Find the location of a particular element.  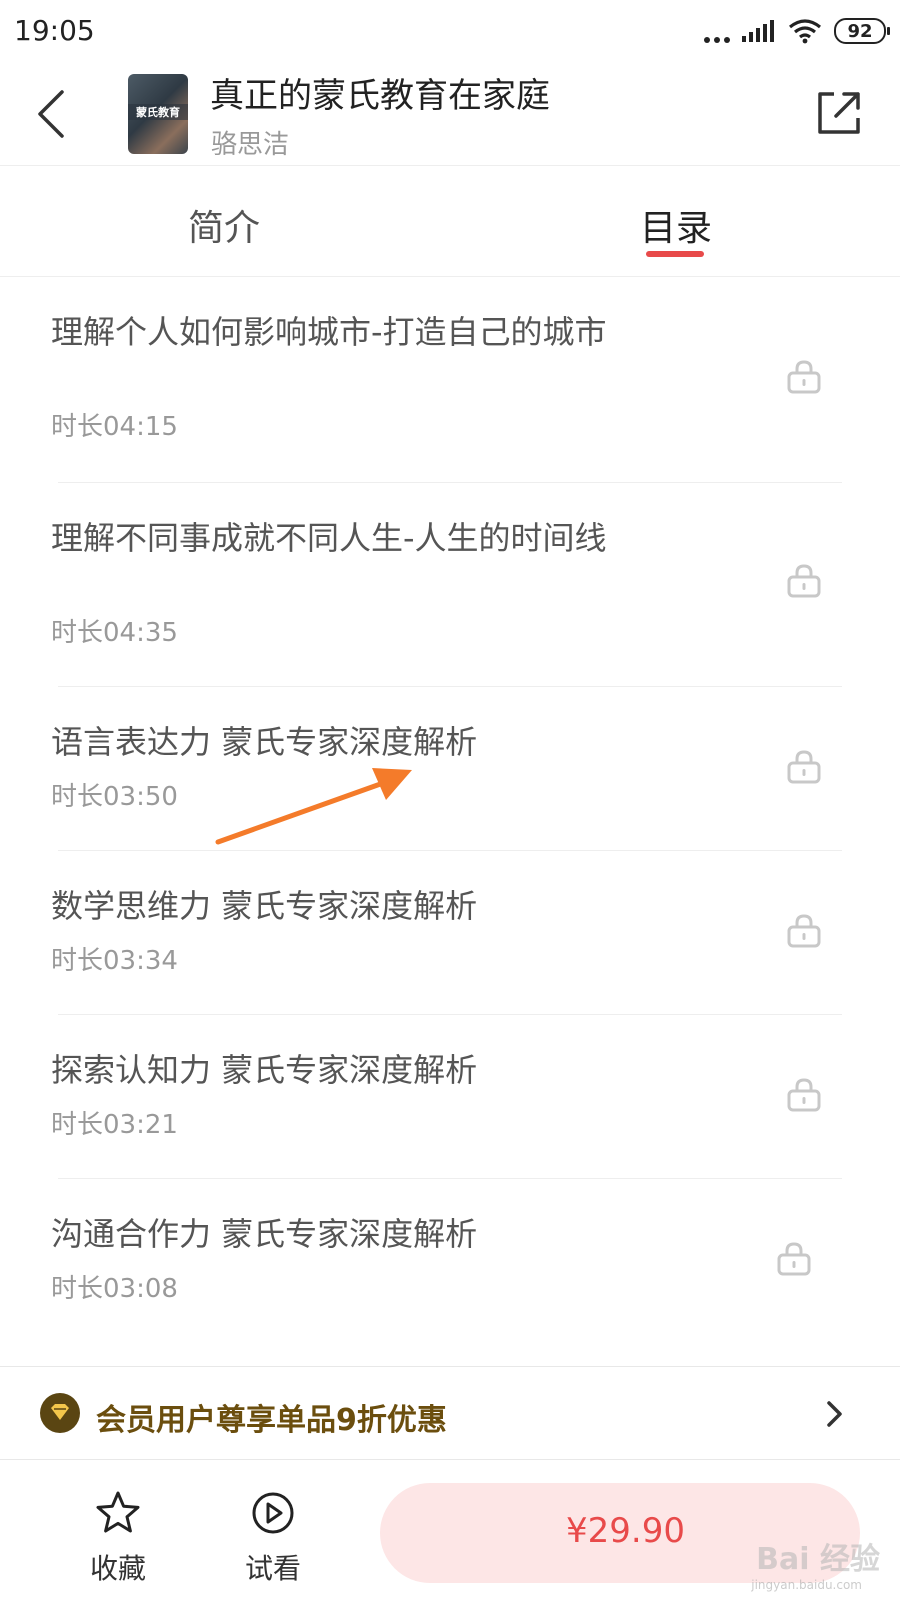

book-cover-text: 蒙氏教育 is located at coordinates (158, 112).